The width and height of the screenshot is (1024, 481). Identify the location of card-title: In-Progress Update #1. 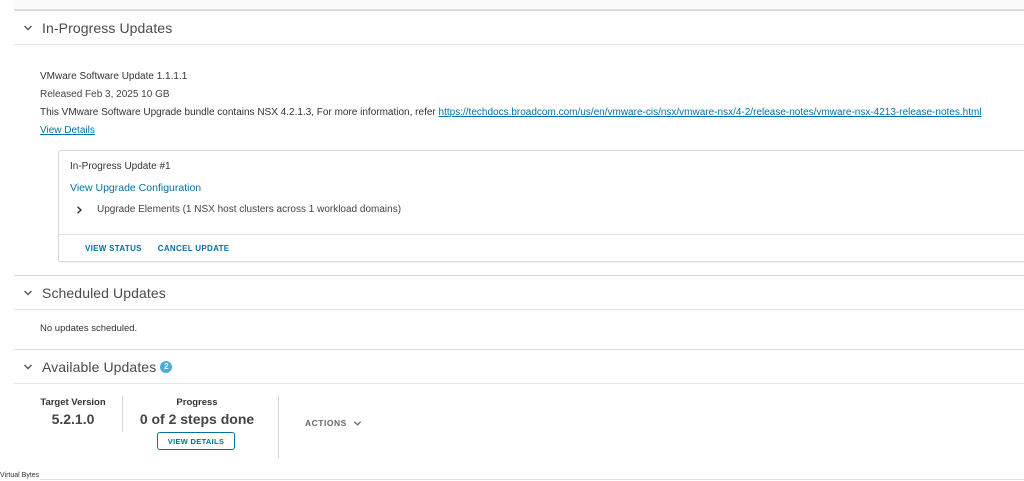
(120, 166).